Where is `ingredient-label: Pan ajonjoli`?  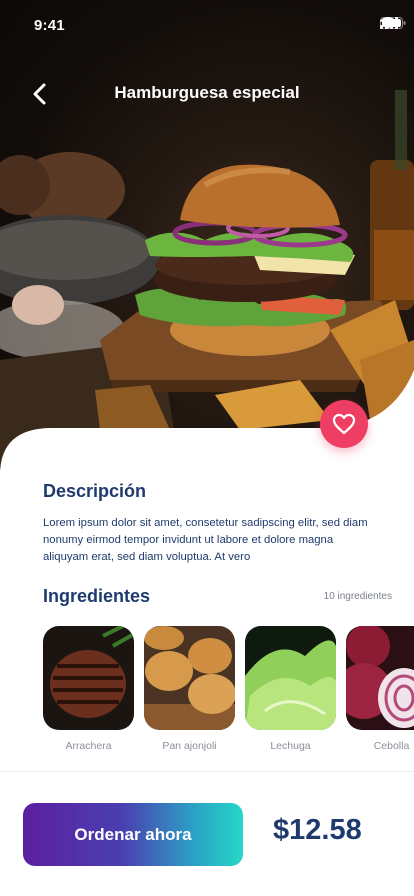
ingredient-label: Pan ajonjoli is located at coordinates (189, 746).